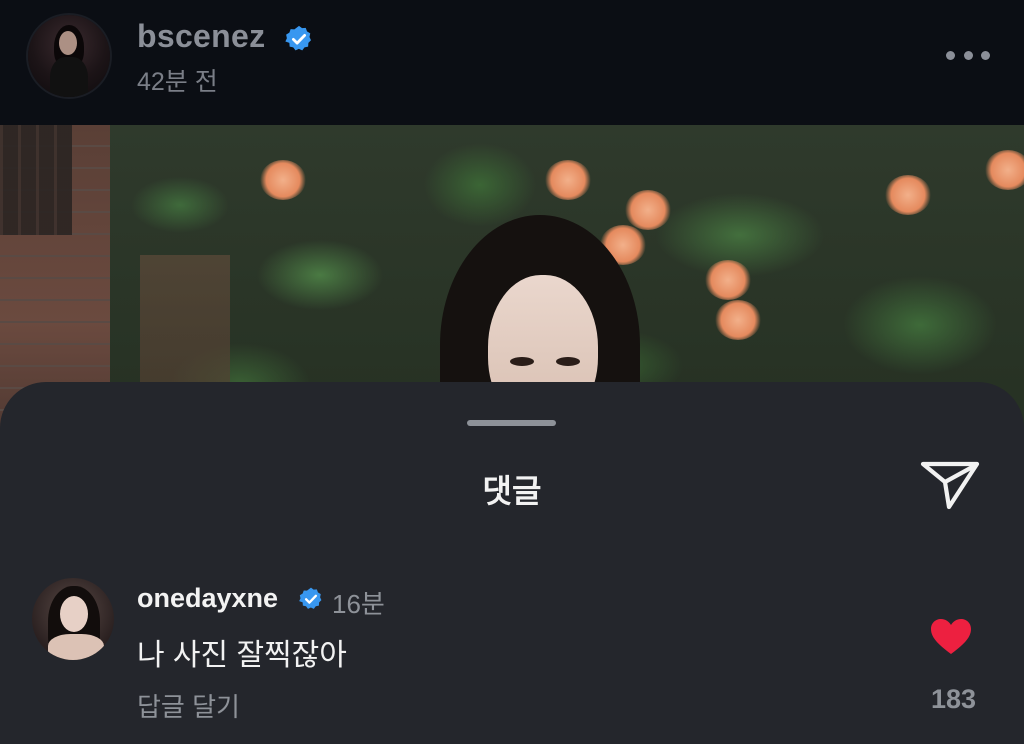  I want to click on reply-button: 답글 달기, so click(188, 705).